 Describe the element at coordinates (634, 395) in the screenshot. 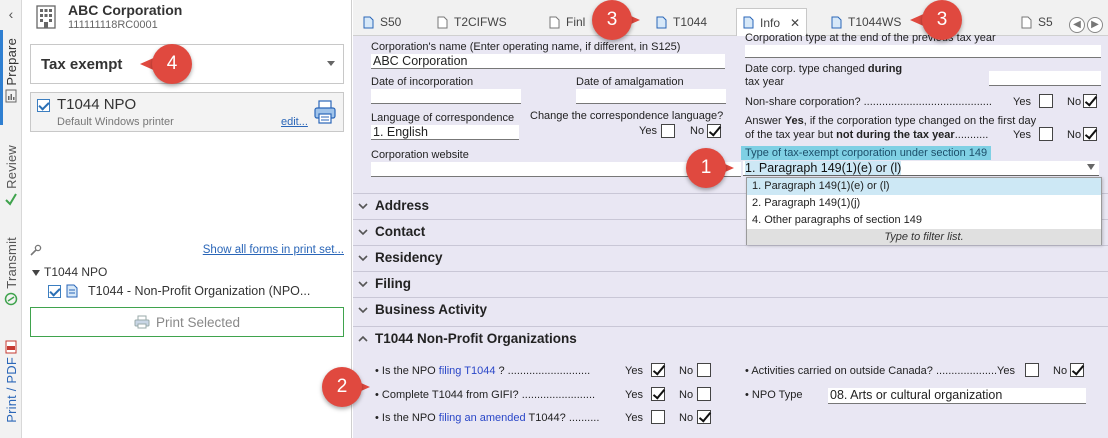

I see `gifi-yes-label: Yes` at that location.